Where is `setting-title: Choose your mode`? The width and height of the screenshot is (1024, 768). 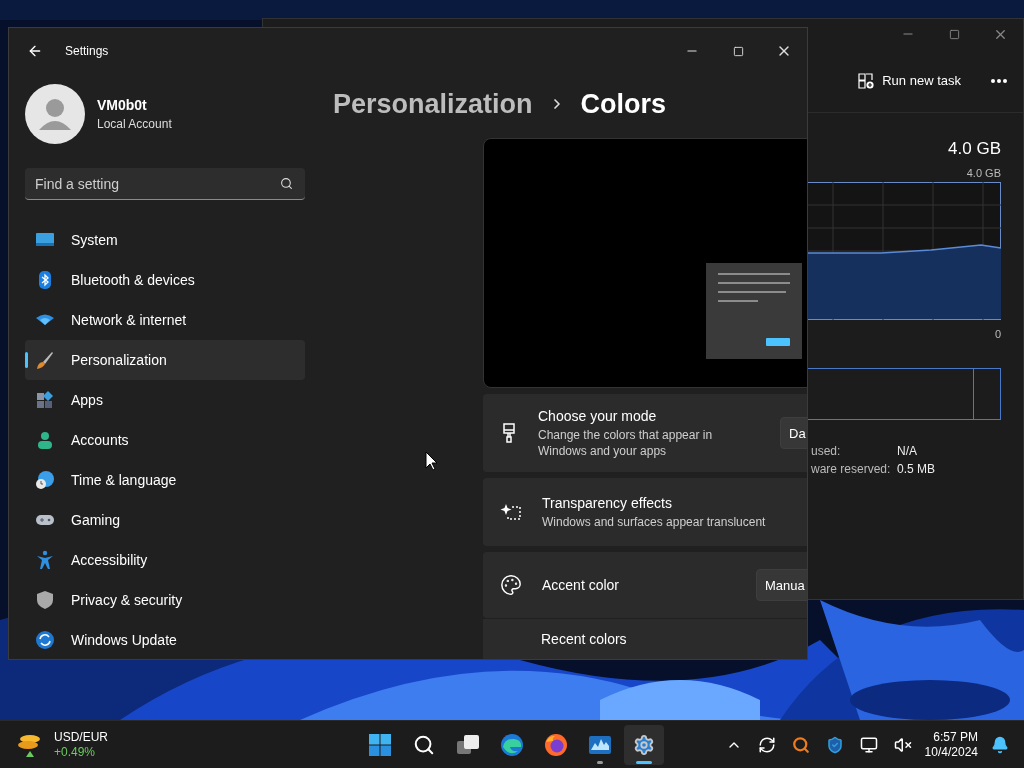
setting-title: Choose your mode is located at coordinates (598, 415).